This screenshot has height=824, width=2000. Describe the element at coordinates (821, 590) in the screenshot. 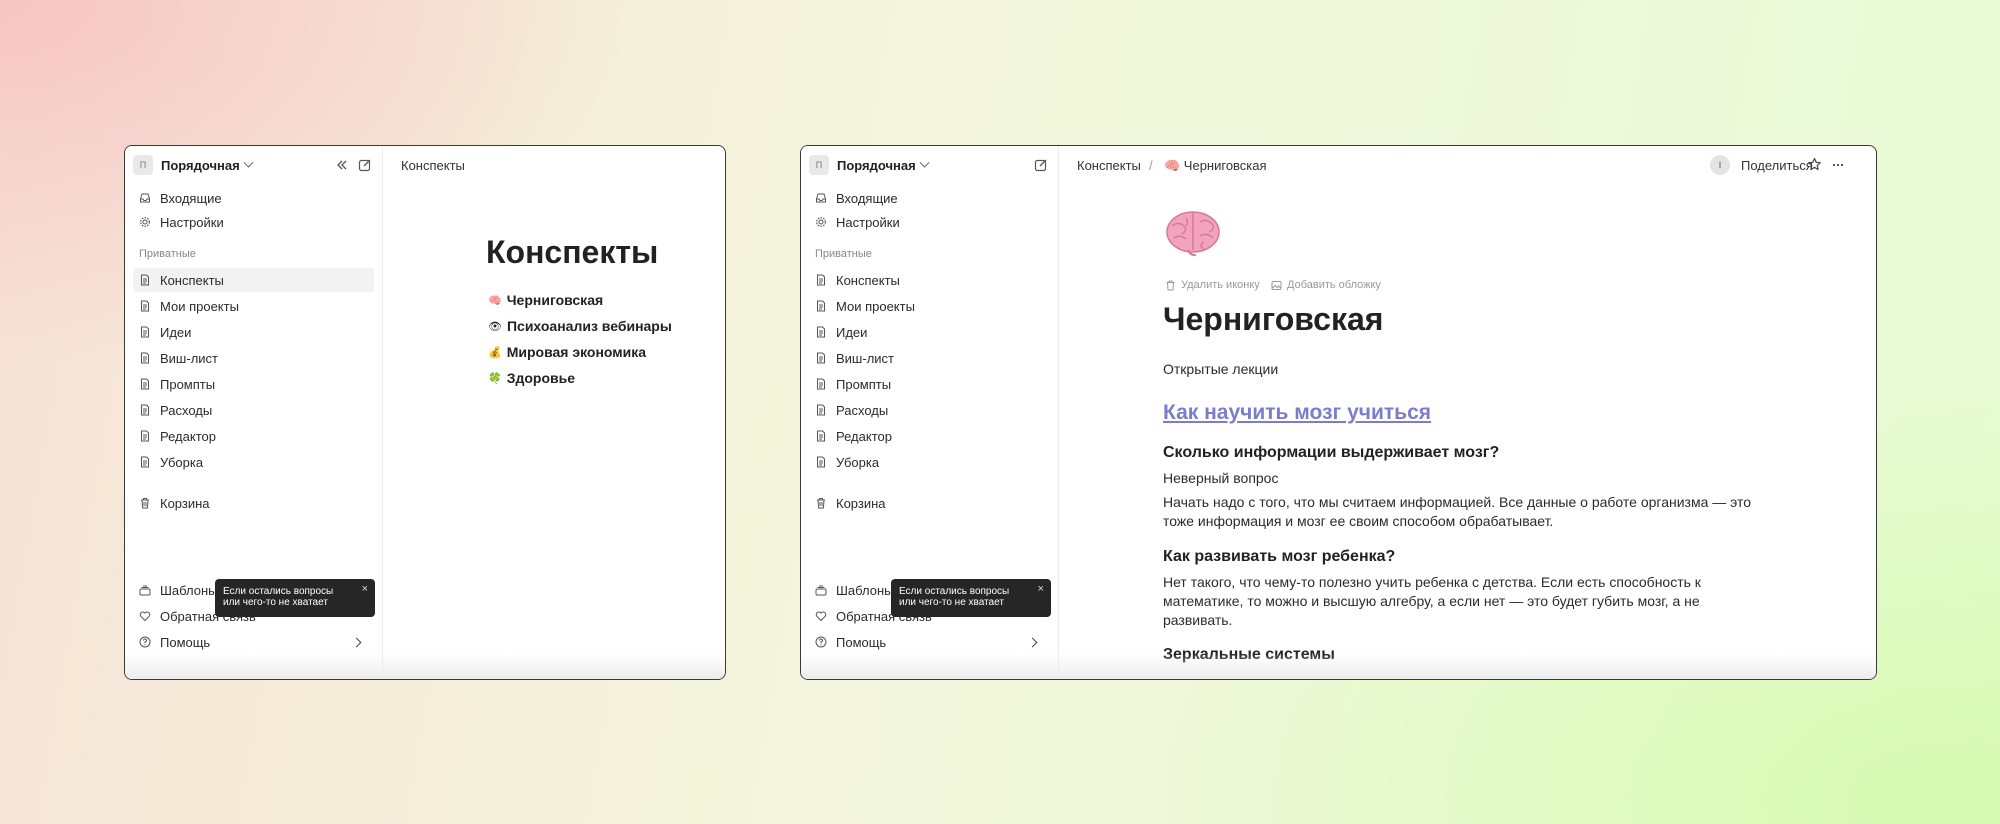

I see `templates-icon` at that location.